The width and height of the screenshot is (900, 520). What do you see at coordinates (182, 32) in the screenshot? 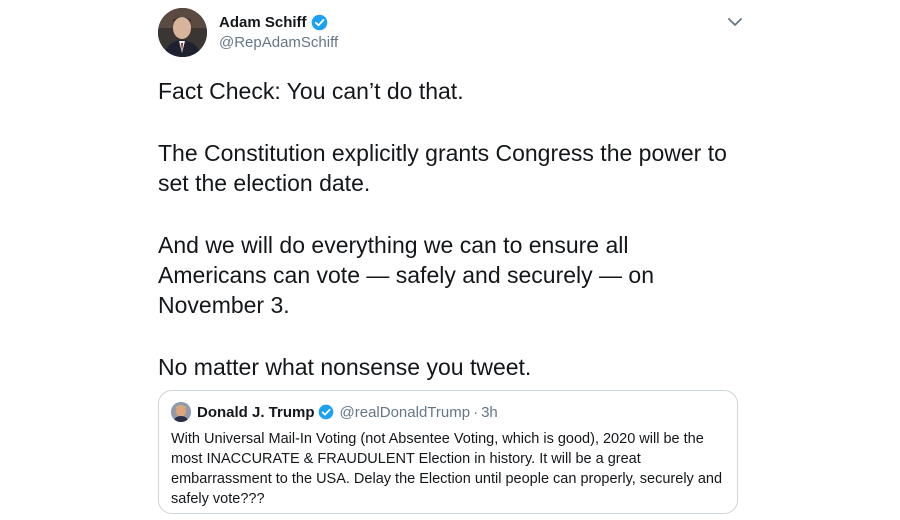
I see `author-avatar` at bounding box center [182, 32].